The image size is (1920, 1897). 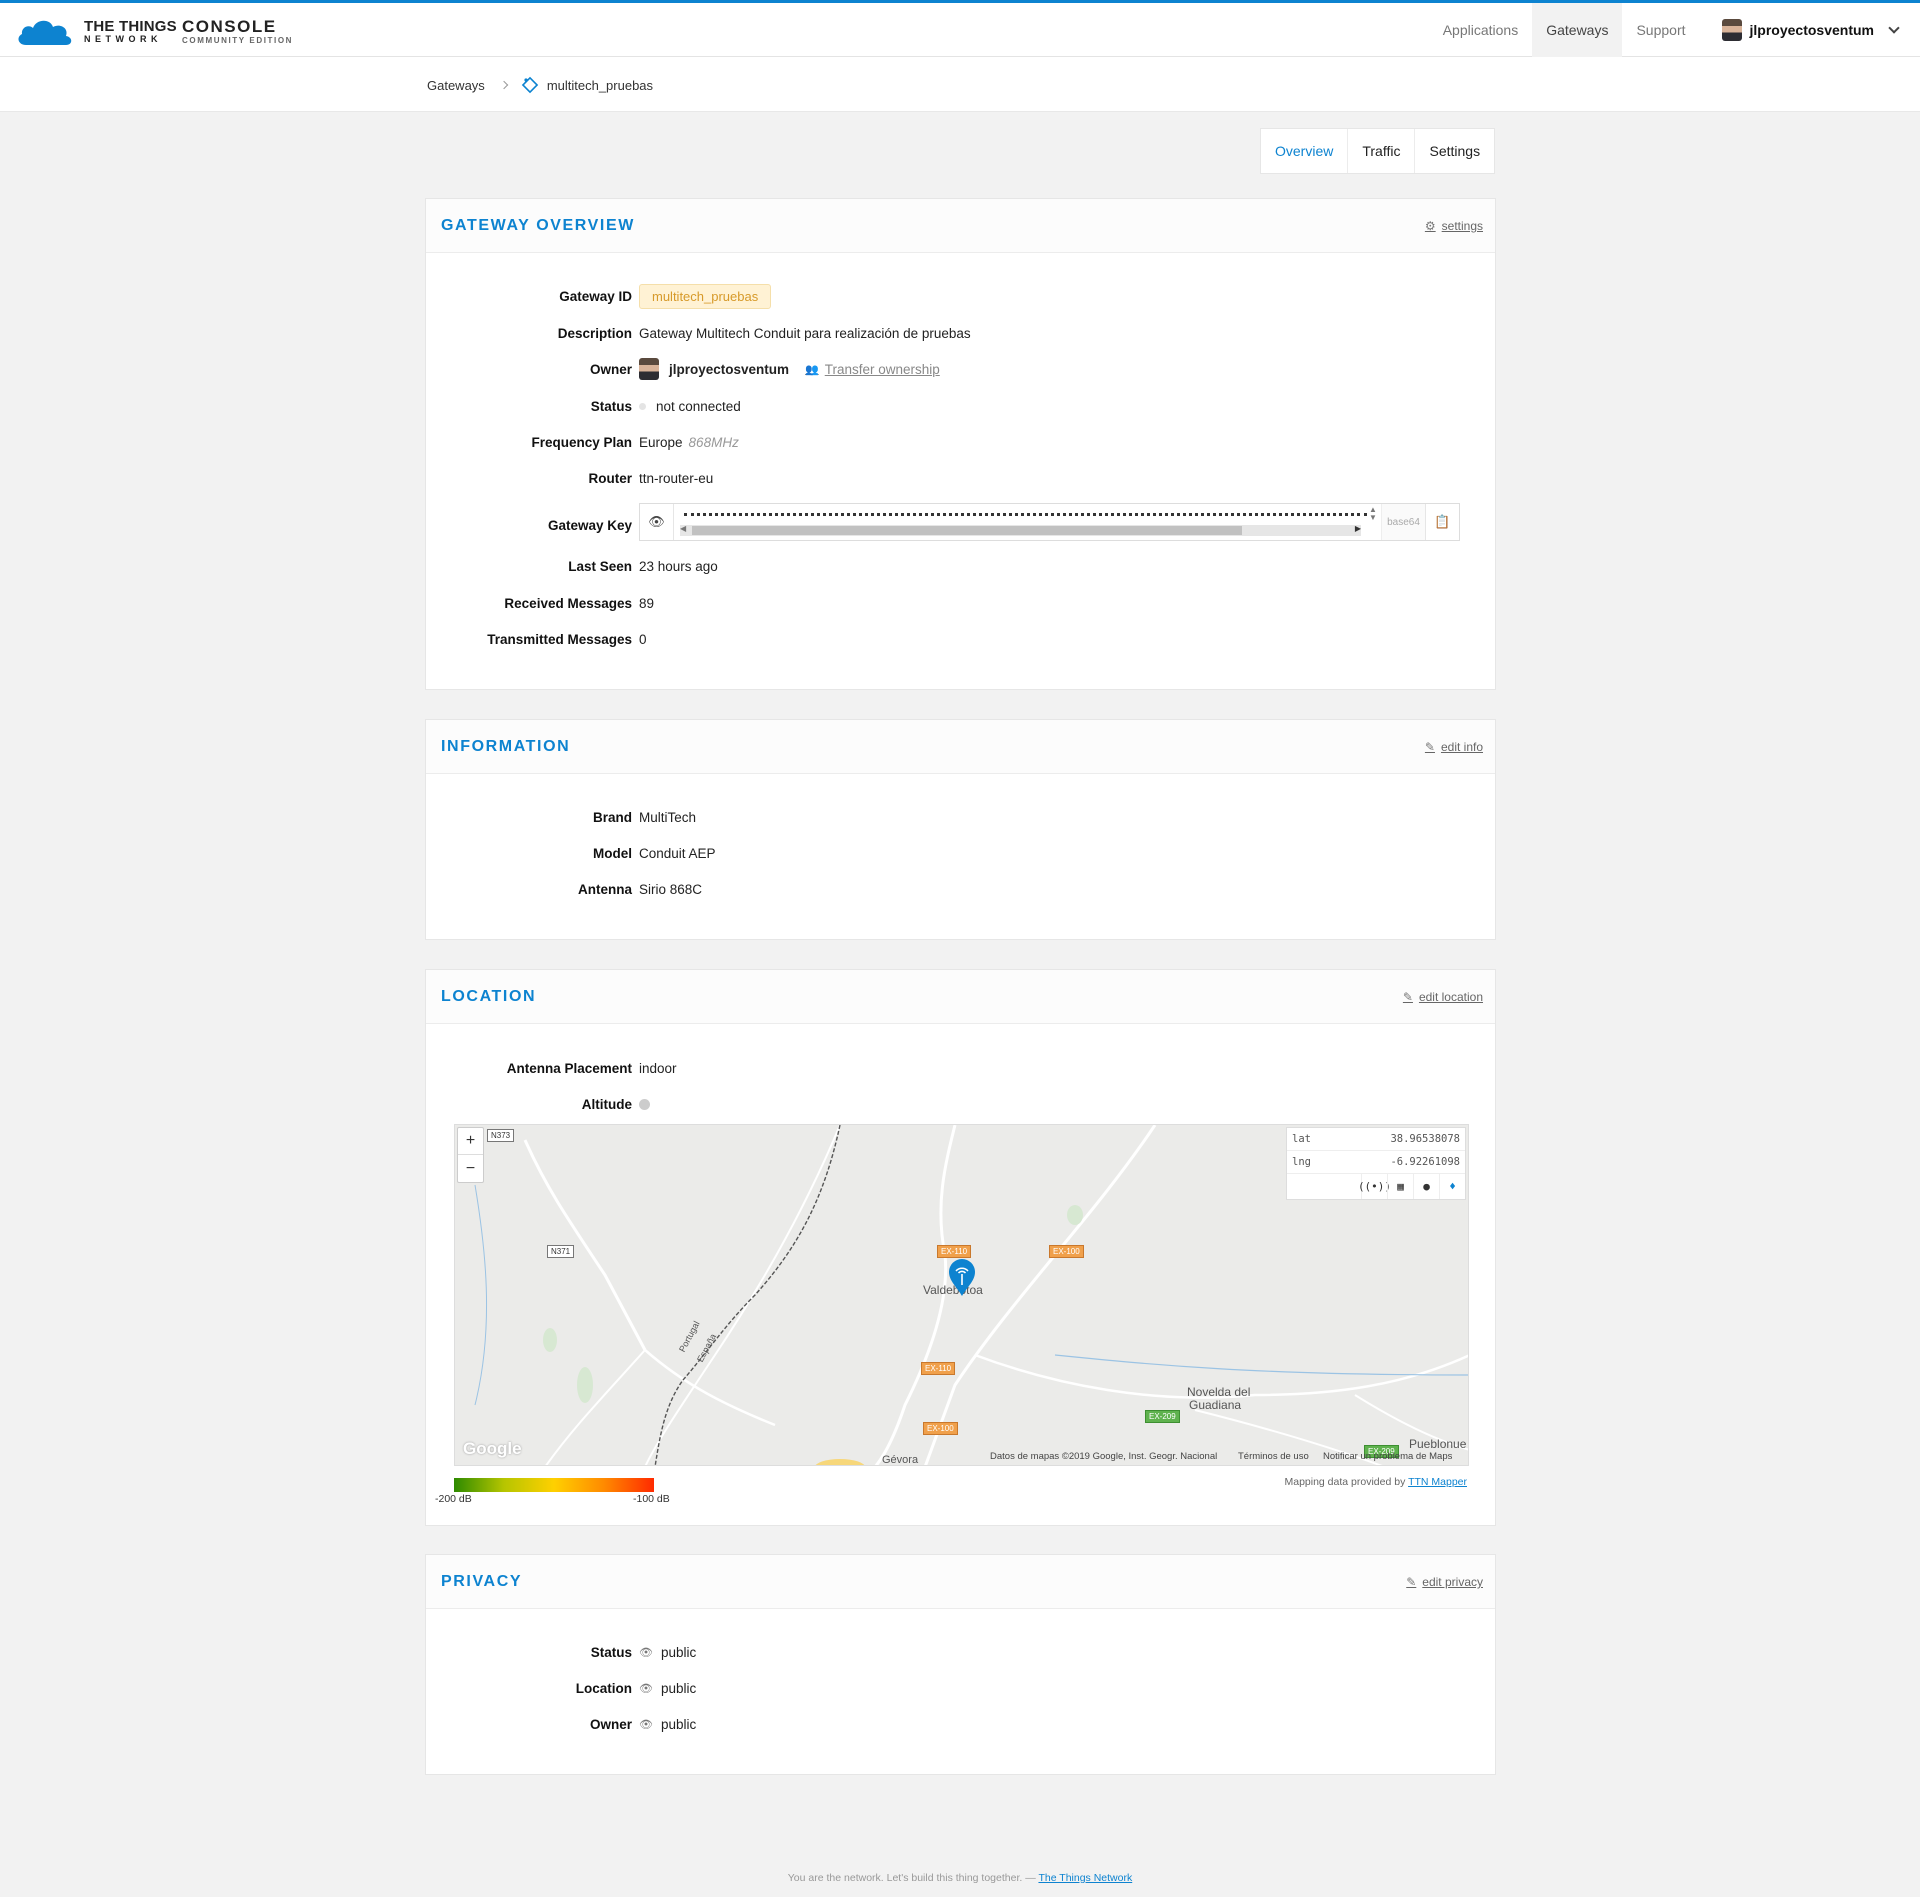 I want to click on status-value: not connected, so click(x=698, y=406).